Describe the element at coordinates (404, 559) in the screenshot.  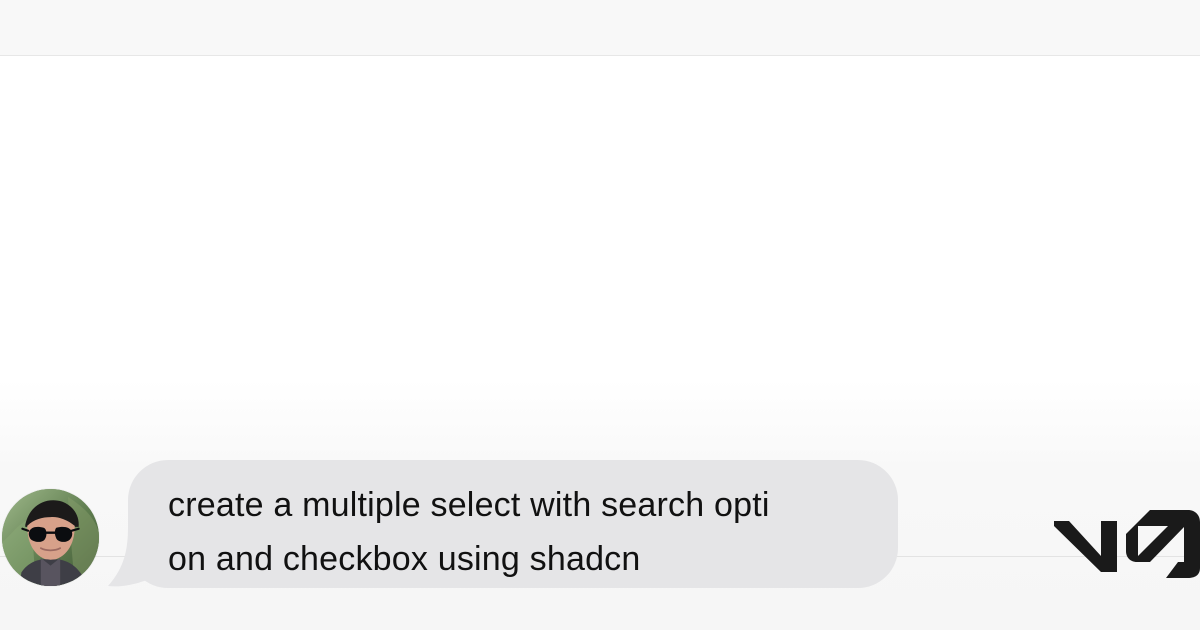
I see `message-line: on and checkbox using shadcn` at that location.